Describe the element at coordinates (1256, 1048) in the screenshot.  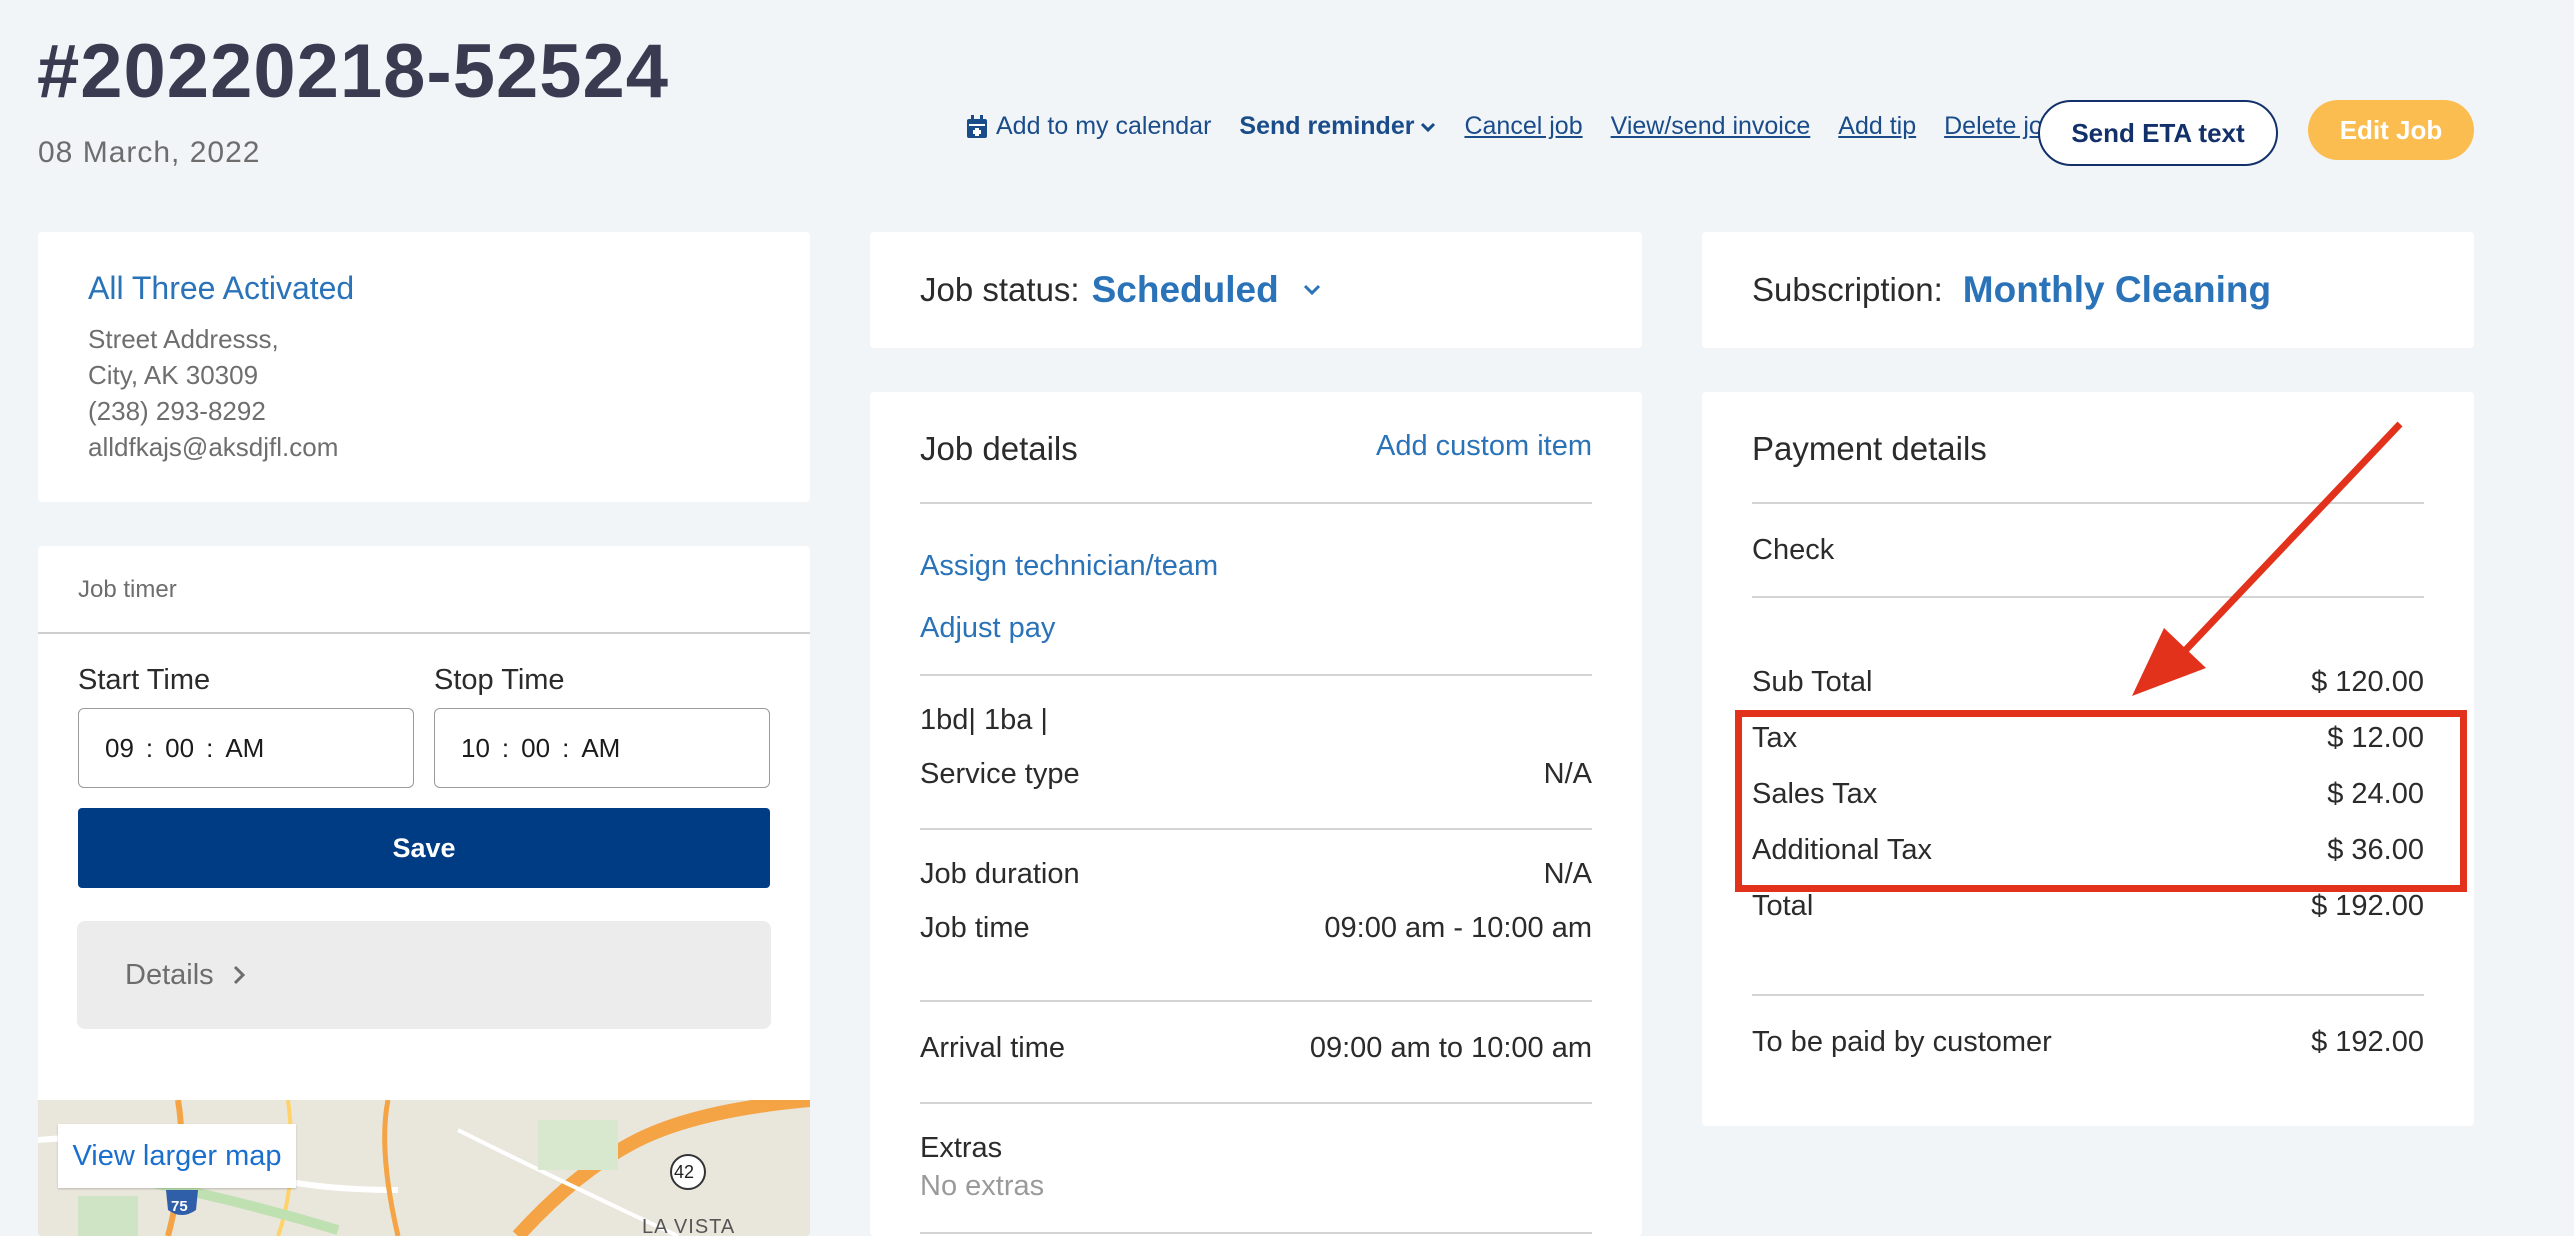
I see `arrival-time-row: Arrival time 09:00 am to 10:00 am` at that location.